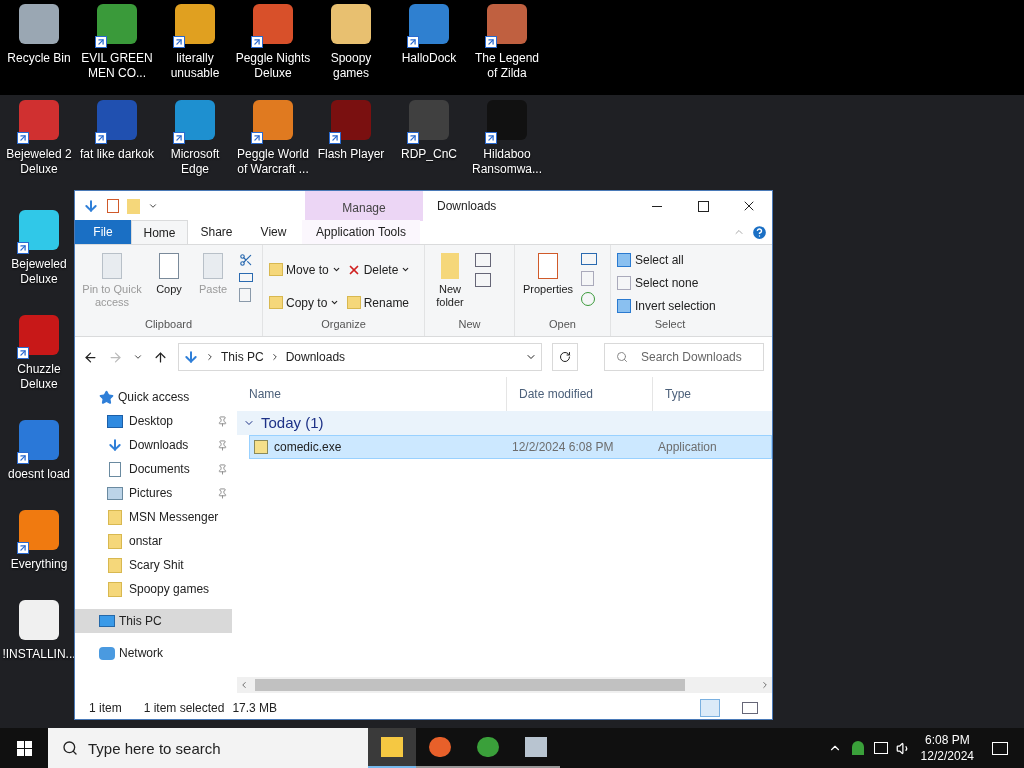  Describe the element at coordinates (759, 232) in the screenshot. I see `help-icon` at that location.